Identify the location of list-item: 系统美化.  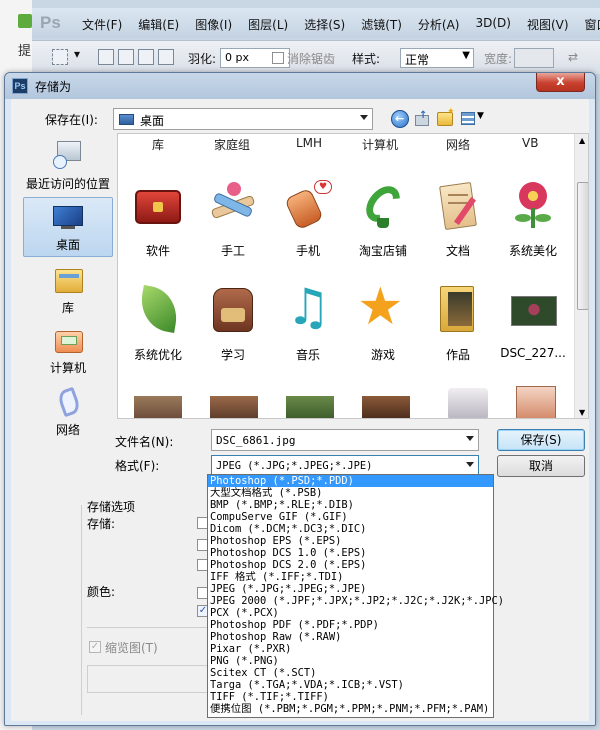
(533, 228).